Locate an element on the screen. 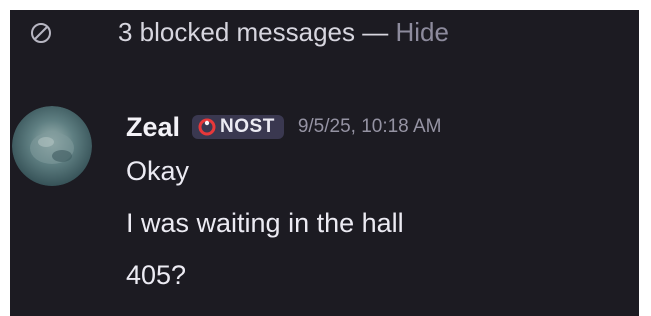  avatar is located at coordinates (52, 146).